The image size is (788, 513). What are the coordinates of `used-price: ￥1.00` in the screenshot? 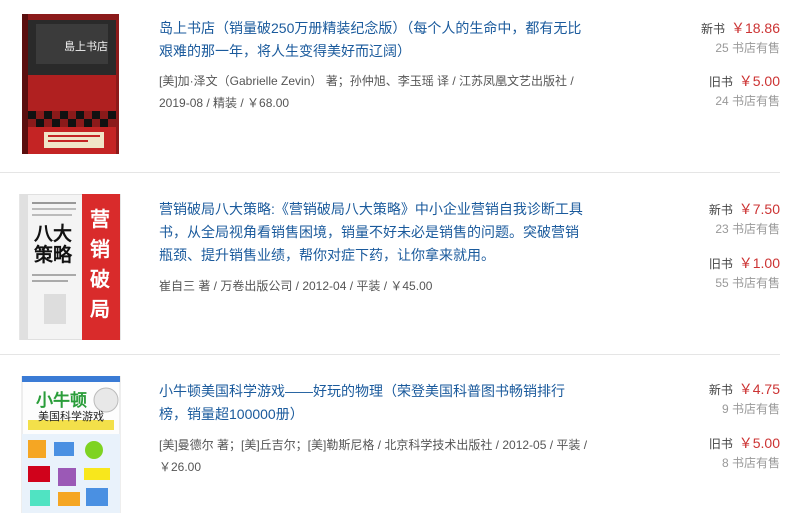 It's located at (759, 263).